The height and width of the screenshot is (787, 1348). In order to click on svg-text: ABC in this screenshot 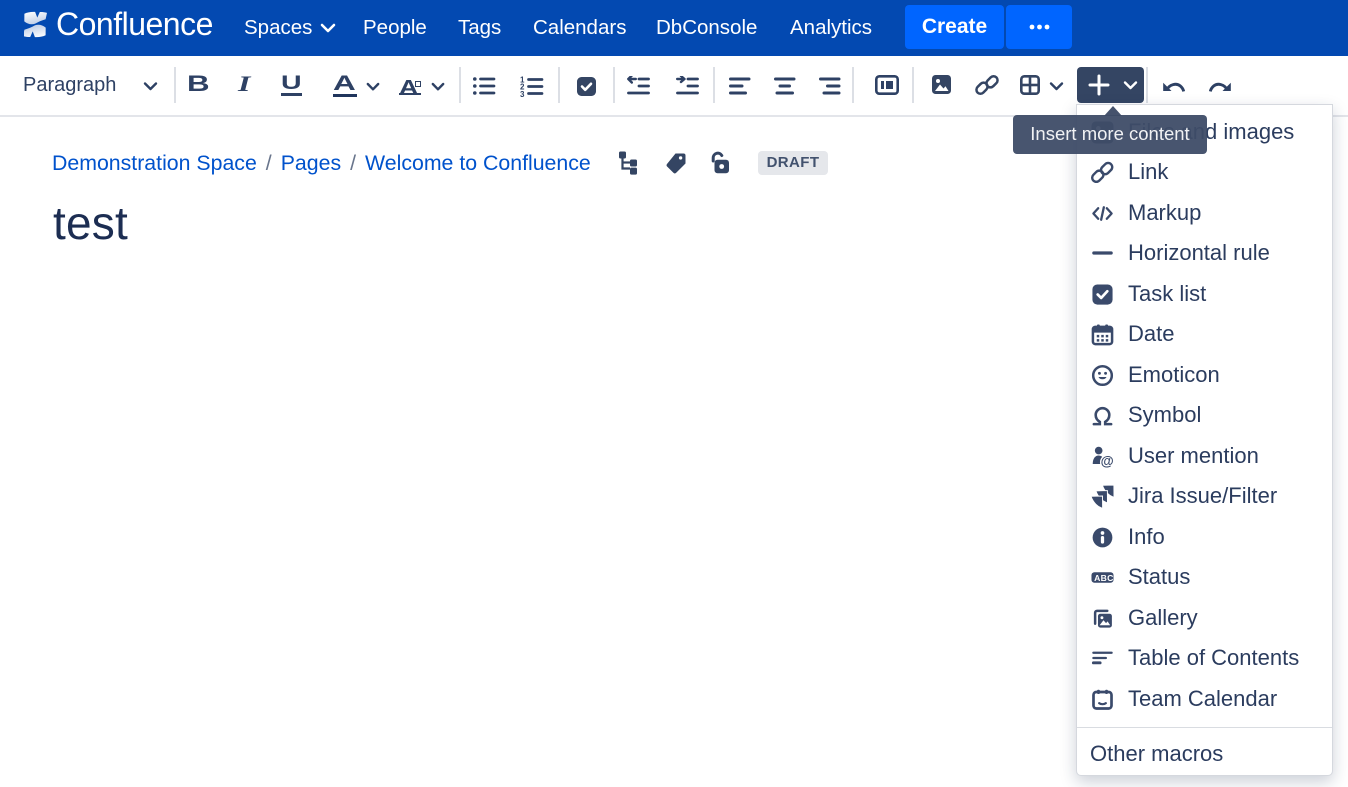, I will do `click(1104, 578)`.